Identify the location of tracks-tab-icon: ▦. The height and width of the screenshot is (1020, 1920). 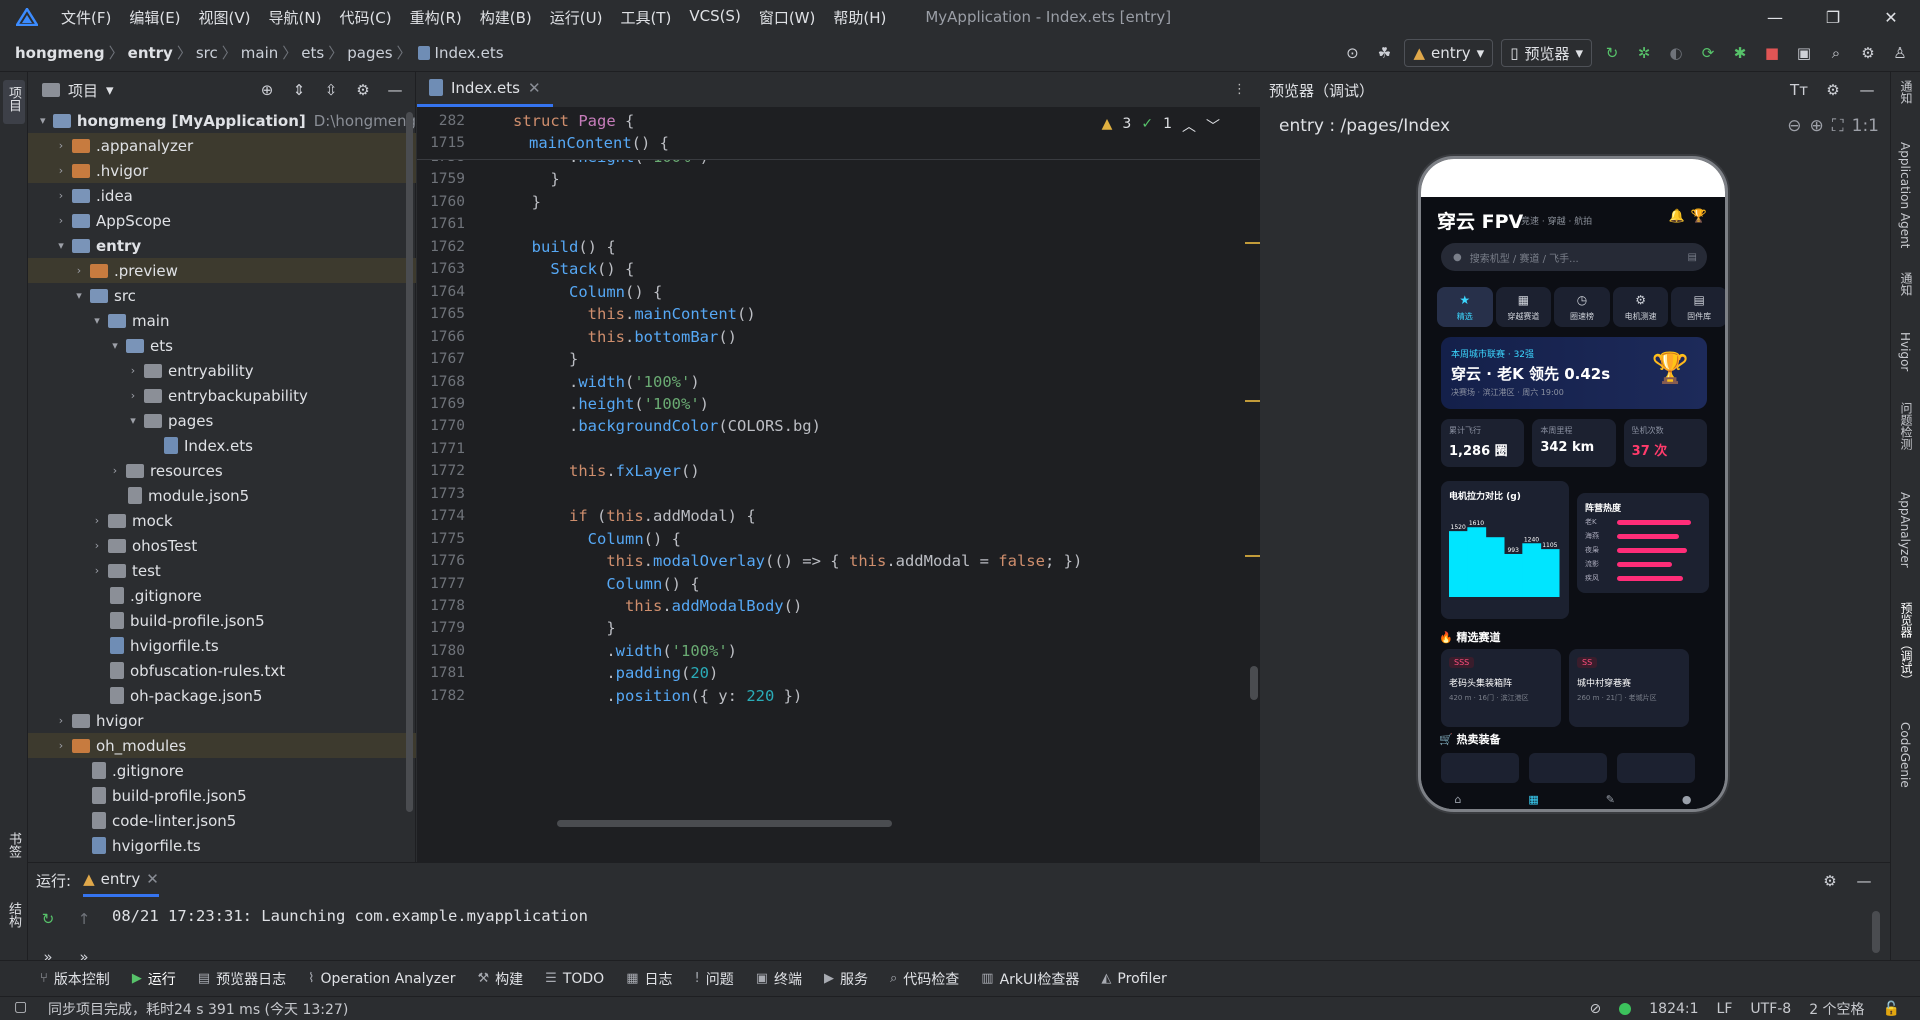
(1533, 799).